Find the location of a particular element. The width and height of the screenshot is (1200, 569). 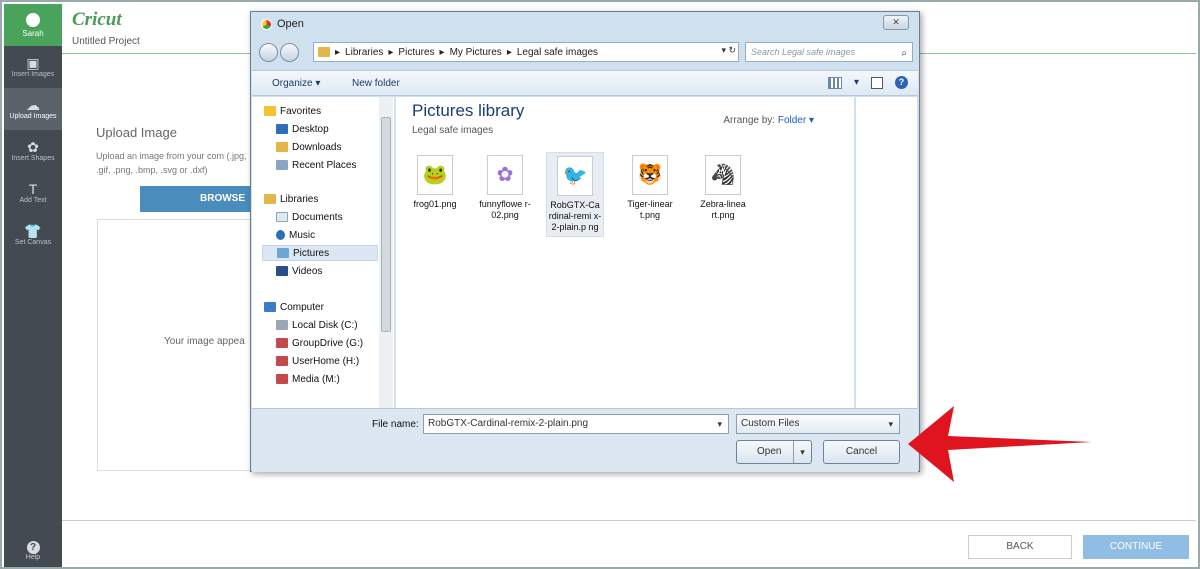

frog-thumbnail-icon: 🐸 is located at coordinates (435, 175).